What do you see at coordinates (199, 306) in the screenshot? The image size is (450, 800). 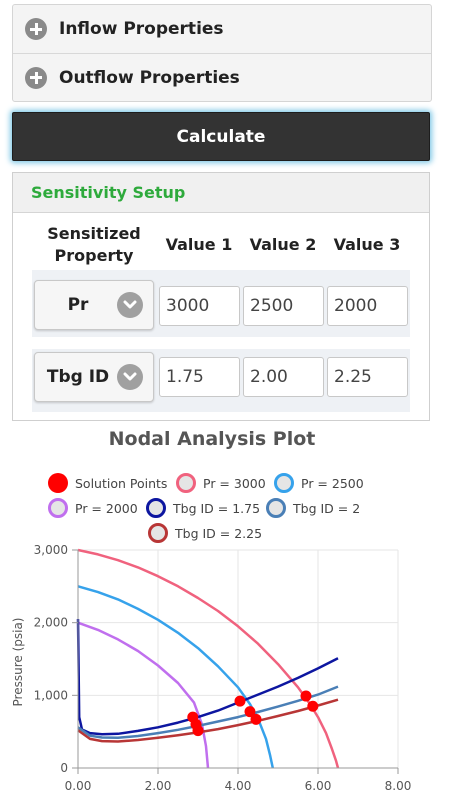 I see `pr-value-1-input` at bounding box center [199, 306].